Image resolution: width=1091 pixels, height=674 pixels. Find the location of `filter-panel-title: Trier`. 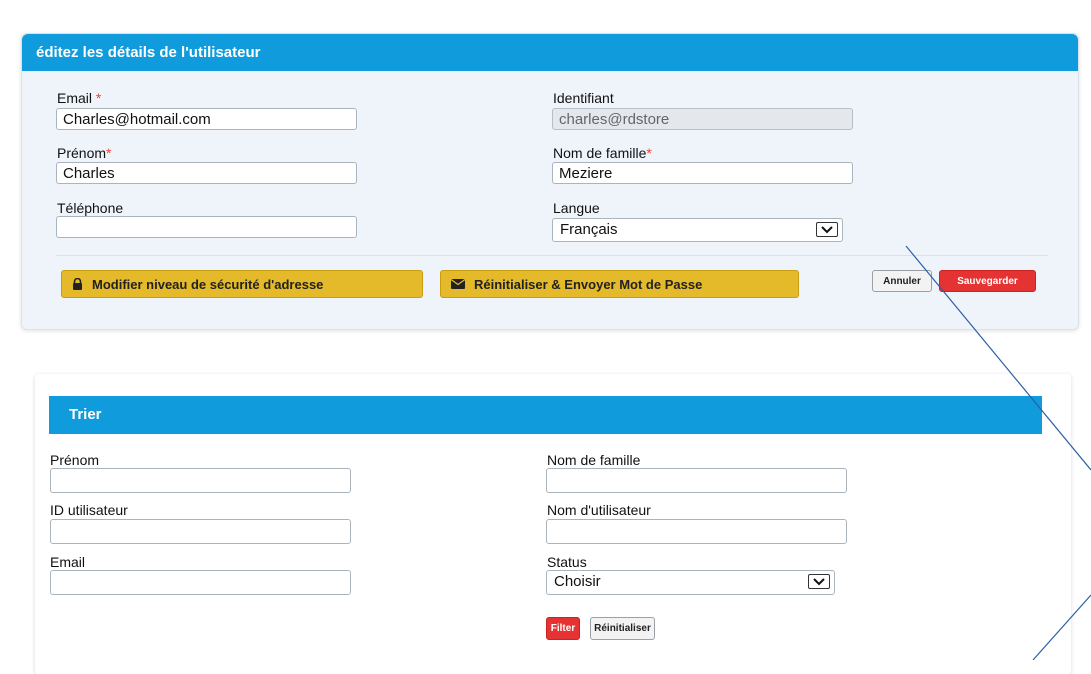

filter-panel-title: Trier is located at coordinates (85, 414).